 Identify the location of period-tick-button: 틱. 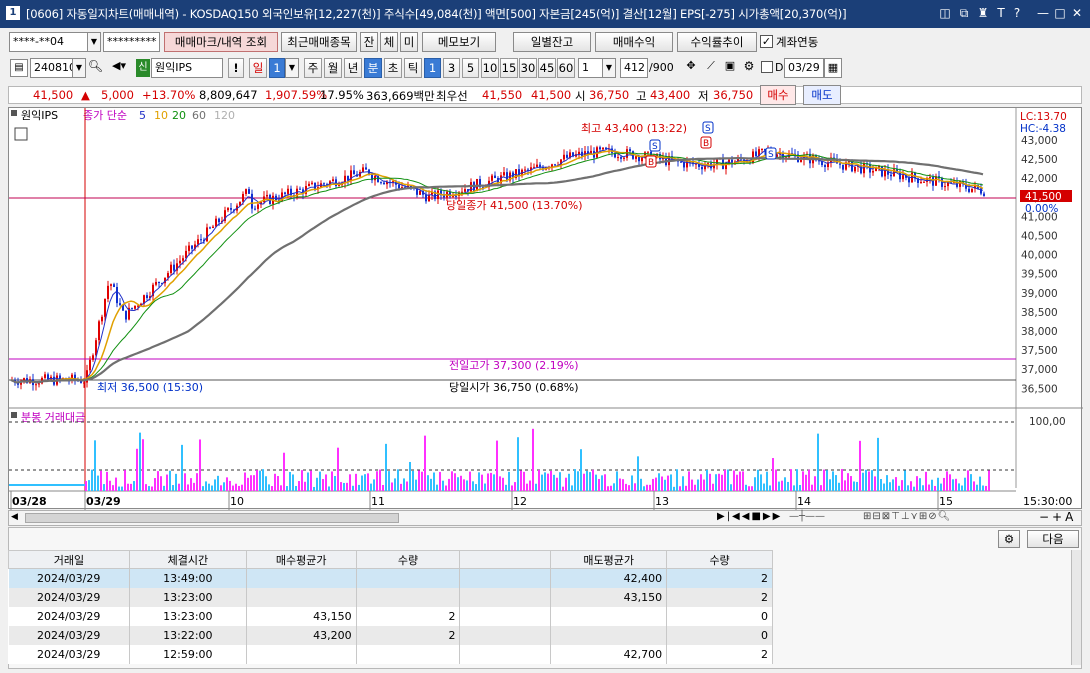
(413, 68).